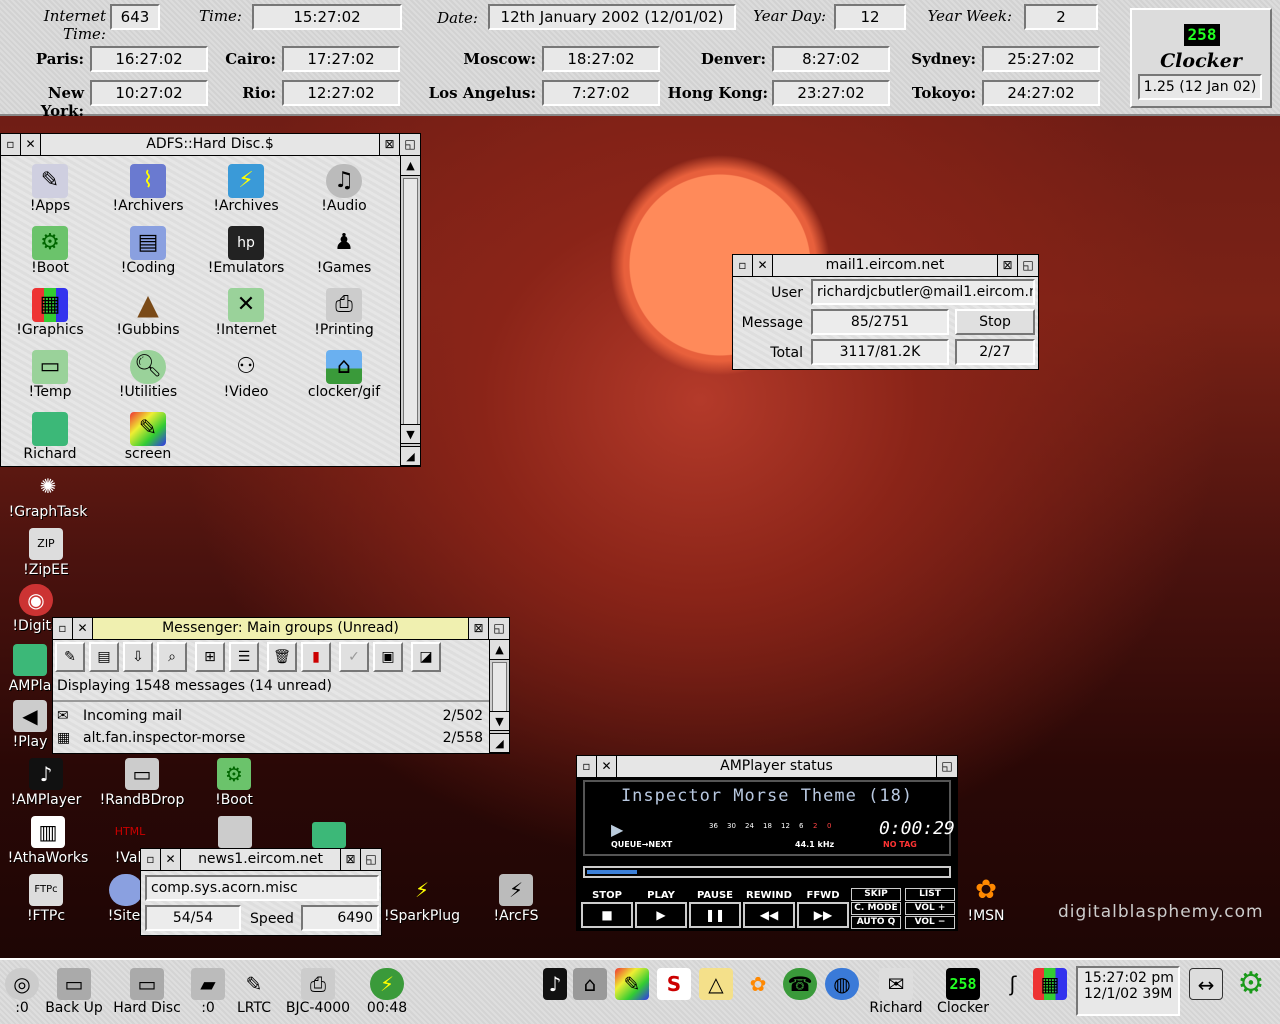 This screenshot has width=1280, height=1024. What do you see at coordinates (50, 440) in the screenshot?
I see `filer-item: Richard` at bounding box center [50, 440].